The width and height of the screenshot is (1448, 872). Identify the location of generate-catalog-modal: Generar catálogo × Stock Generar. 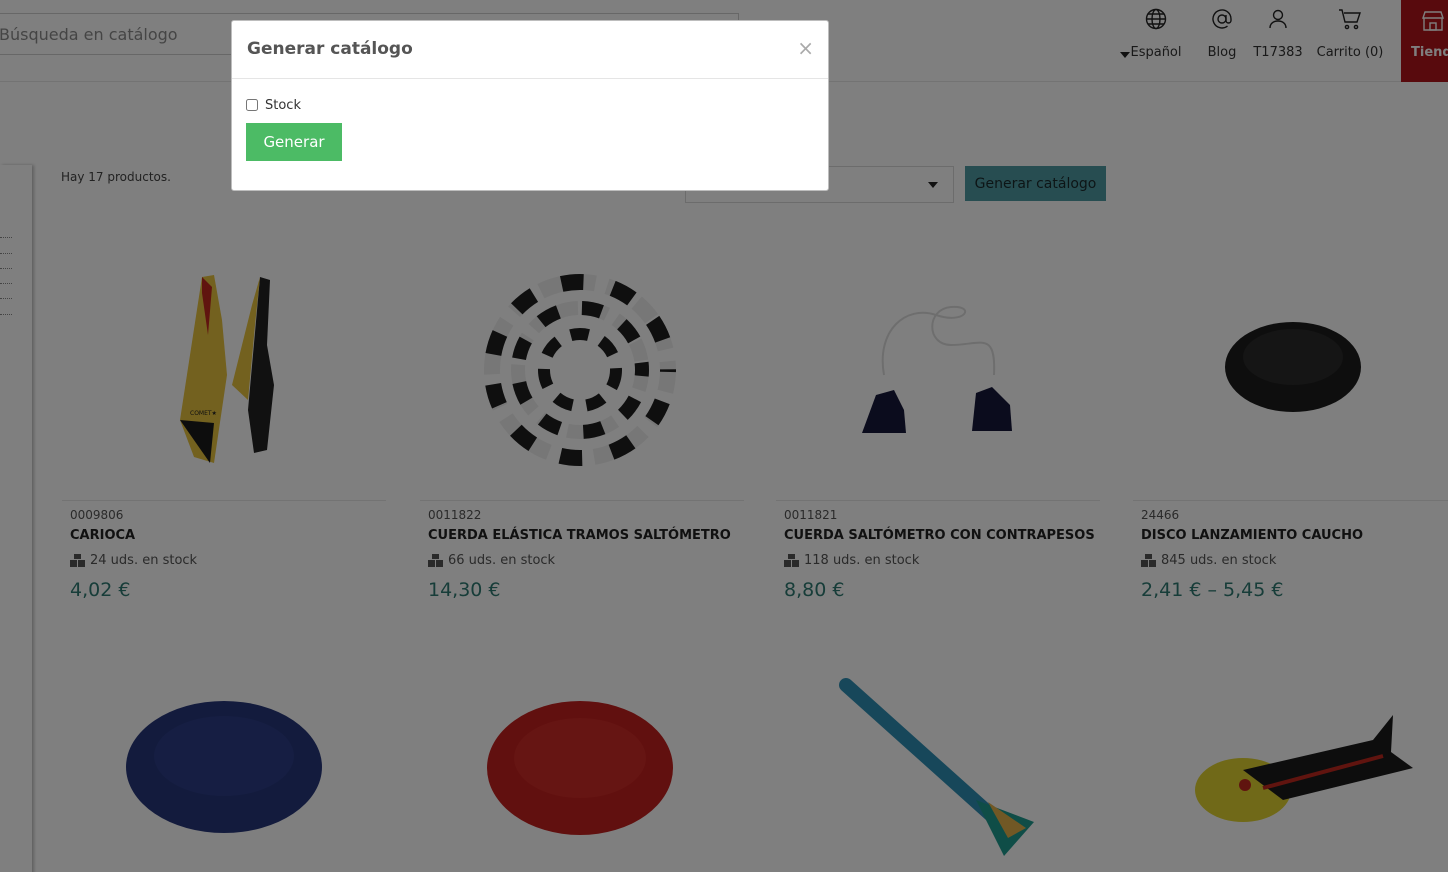
(530, 105).